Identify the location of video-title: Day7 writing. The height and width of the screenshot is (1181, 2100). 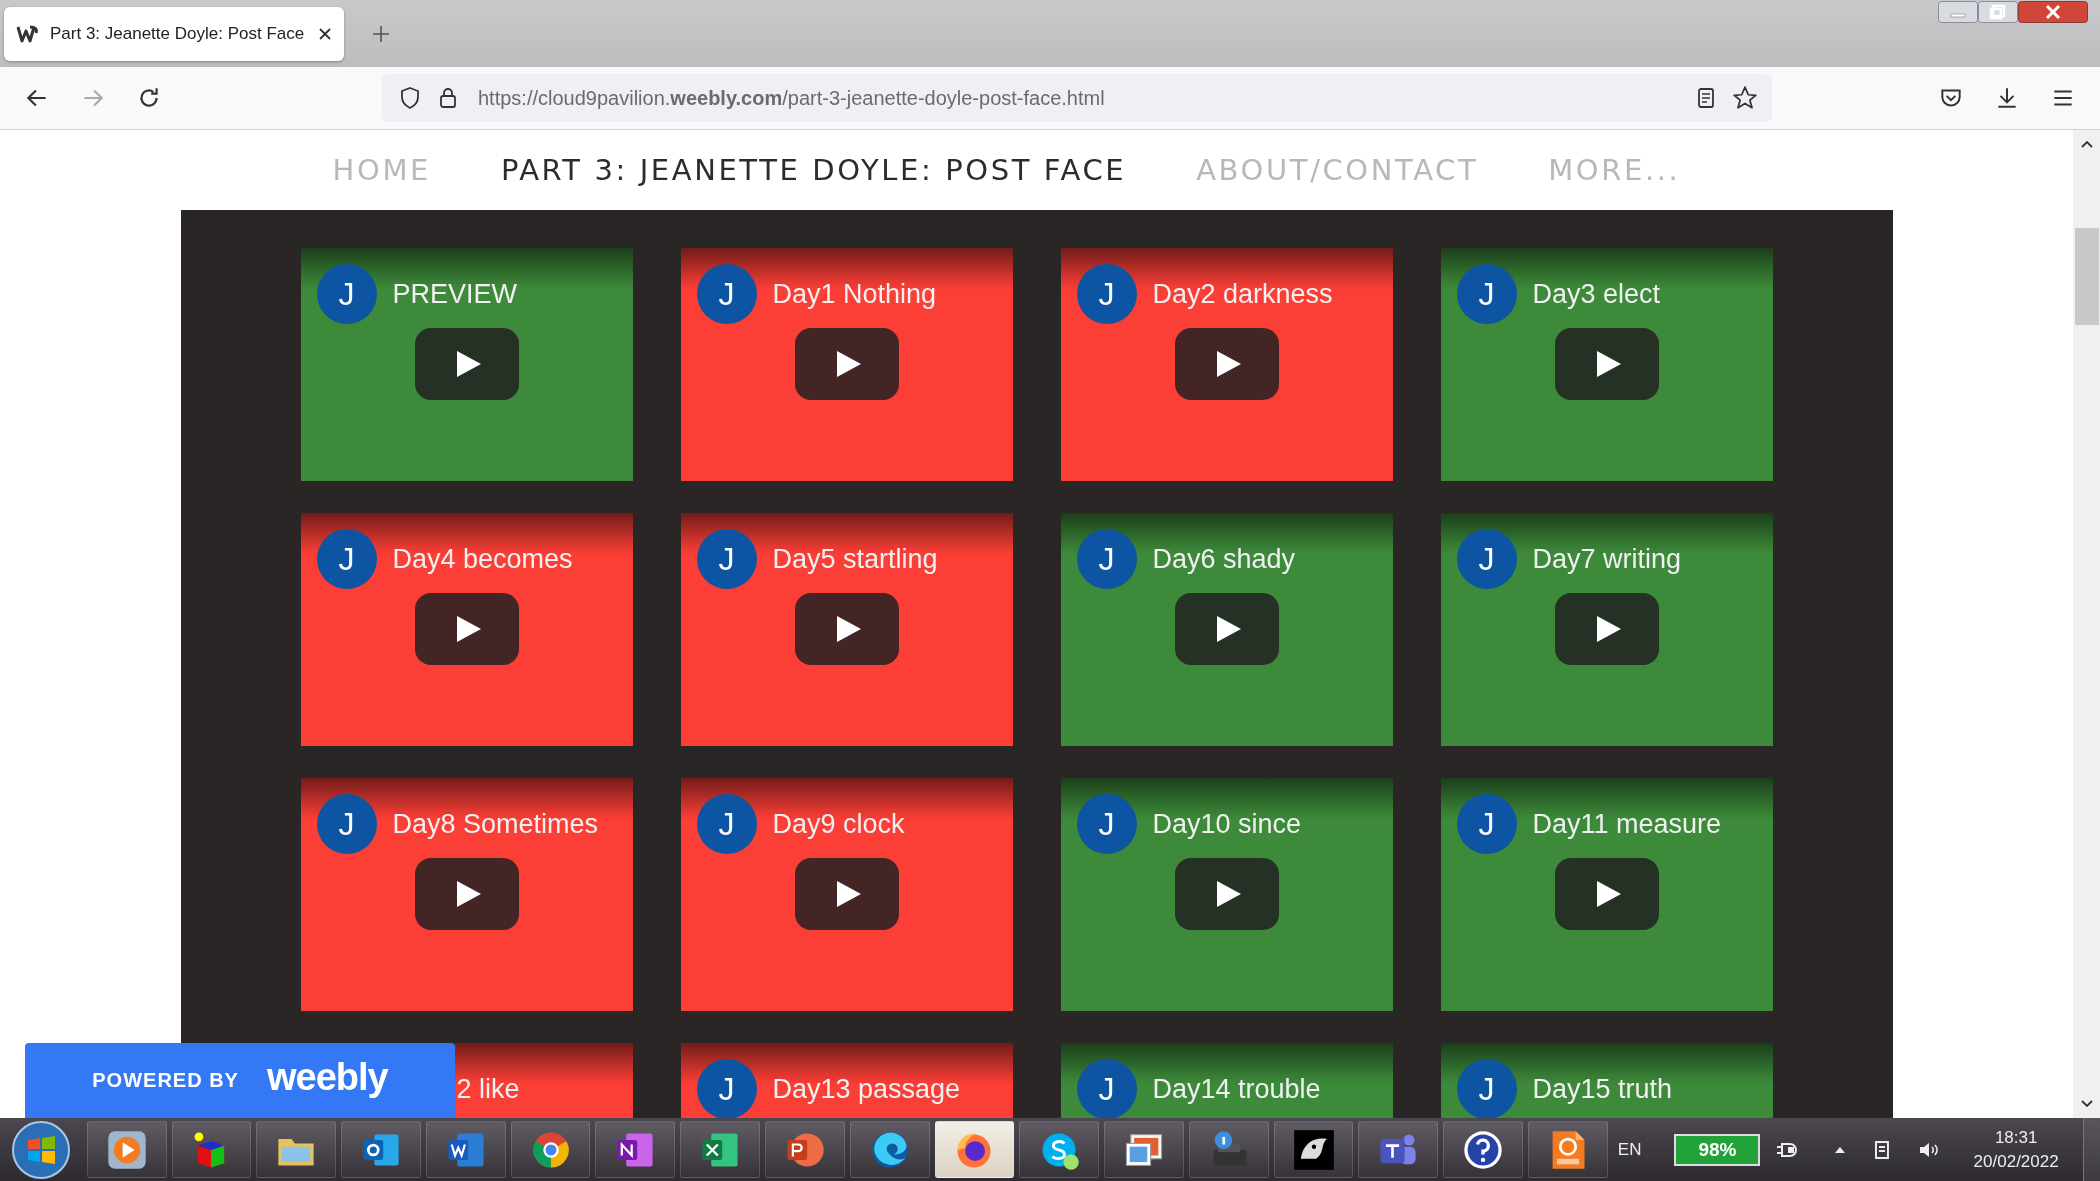
(1607, 559).